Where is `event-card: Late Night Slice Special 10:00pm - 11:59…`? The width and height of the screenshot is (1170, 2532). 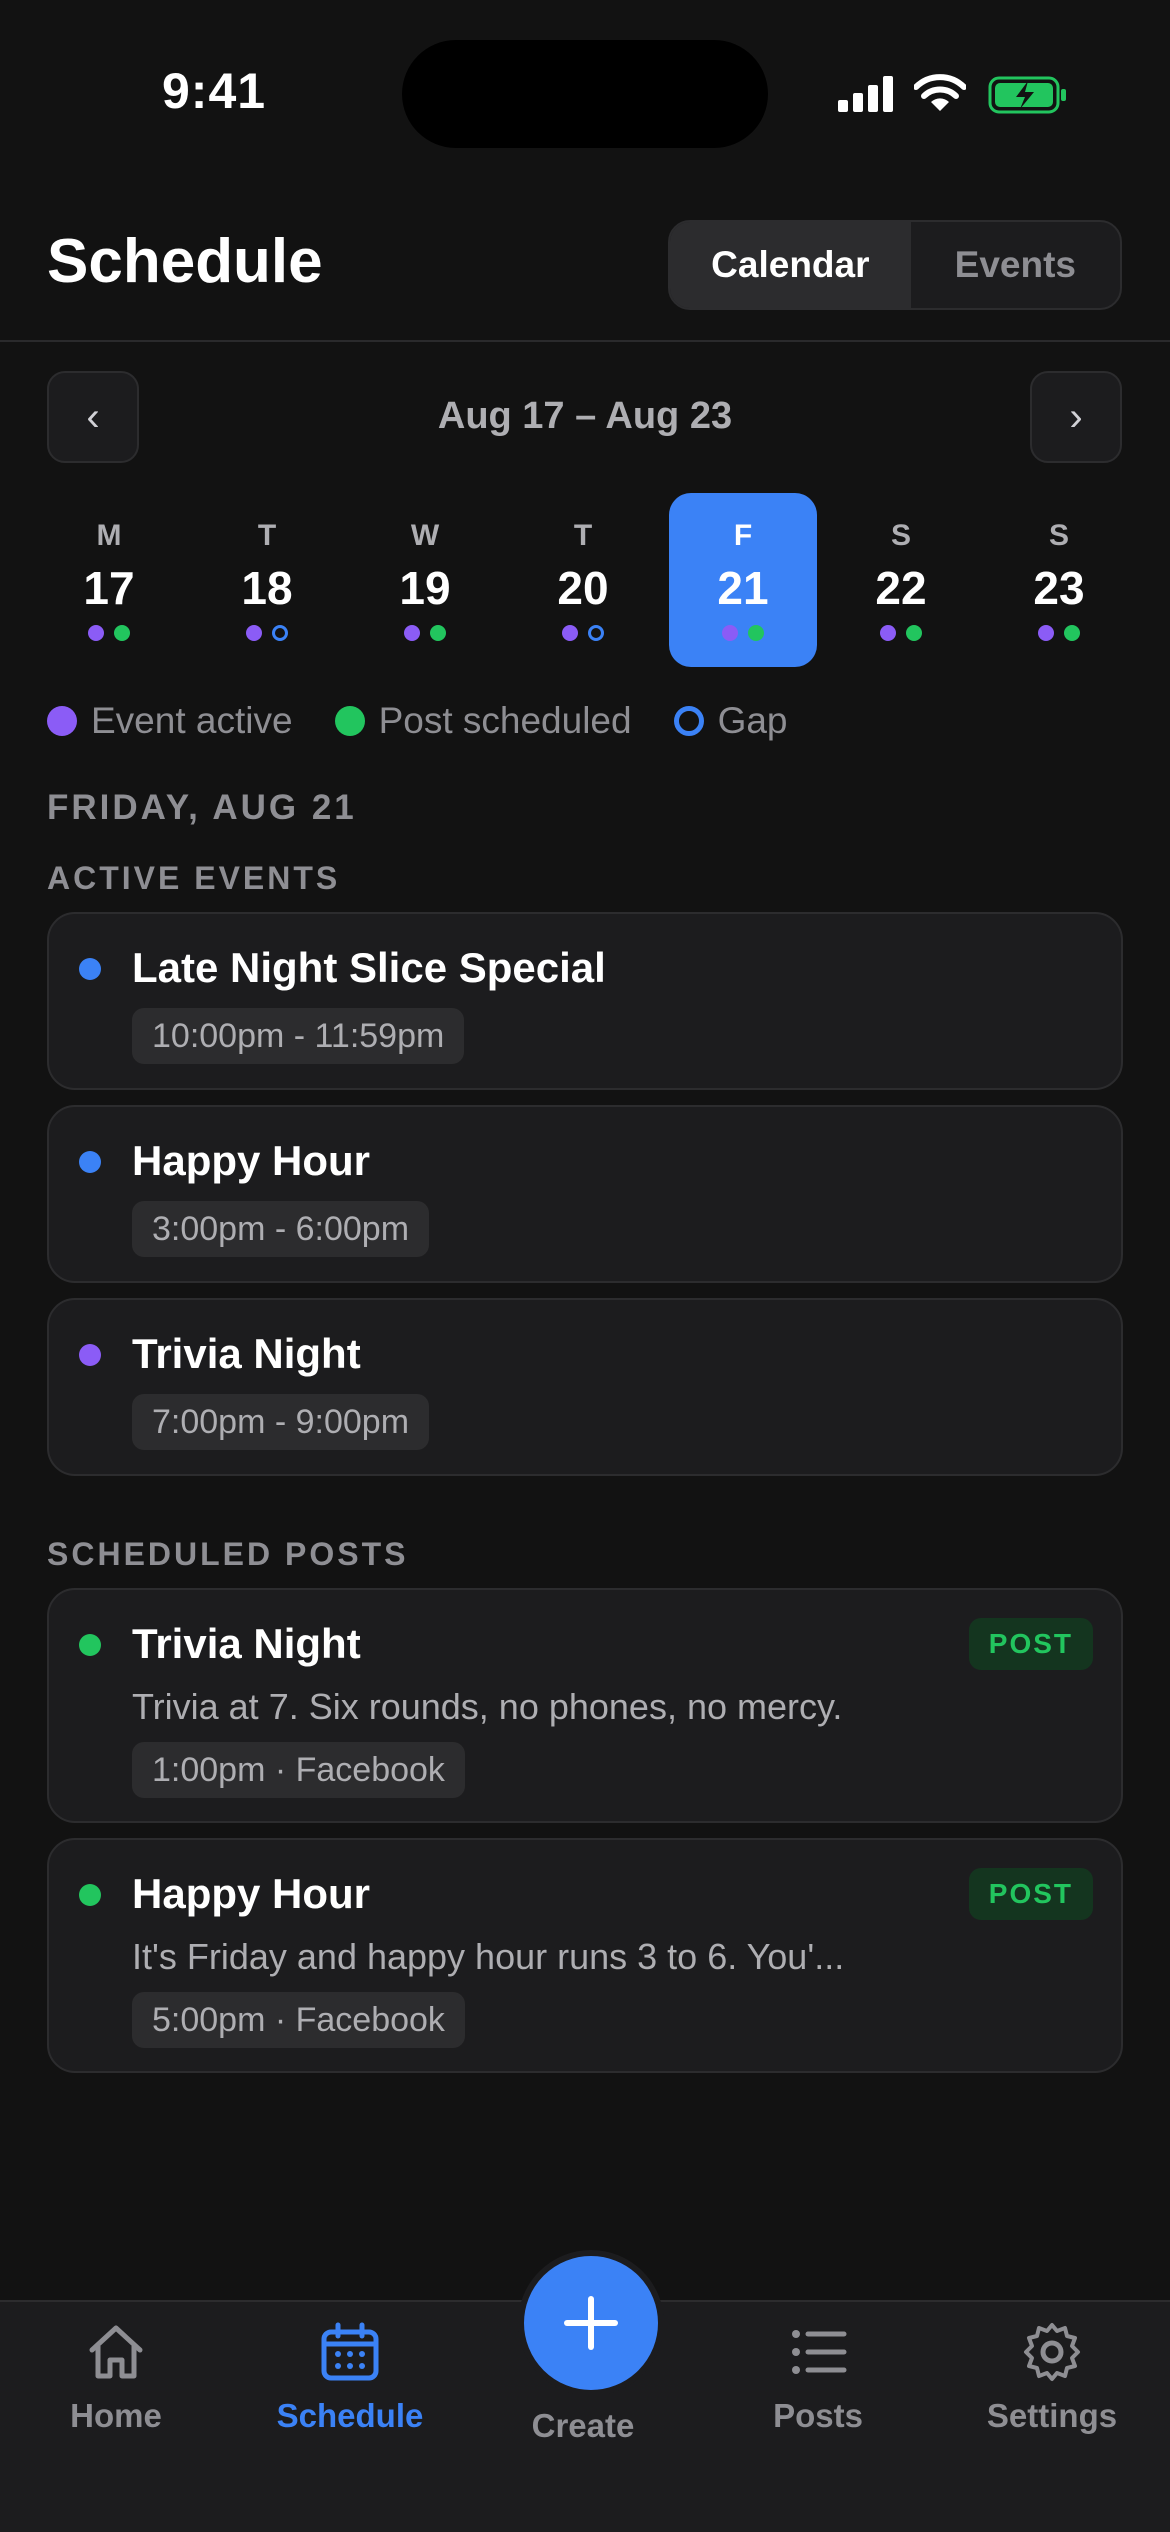
event-card: Late Night Slice Special 10:00pm - 11:59… is located at coordinates (585, 1001).